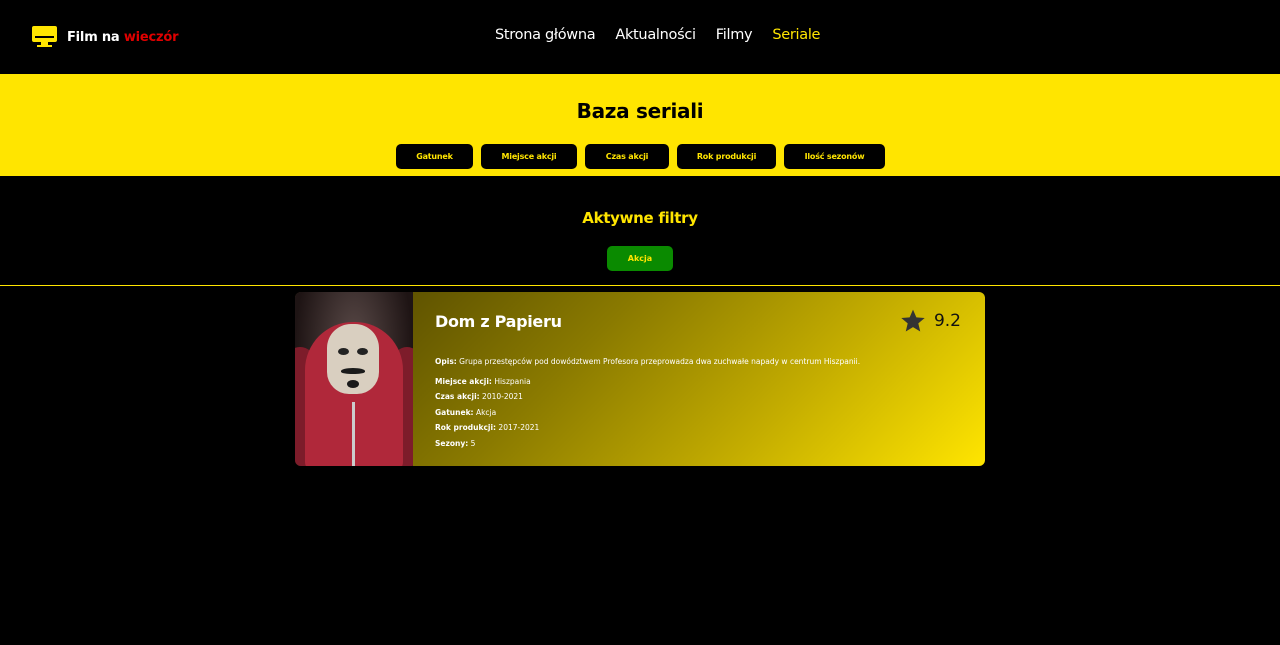 The height and width of the screenshot is (645, 1280). Describe the element at coordinates (834, 156) in the screenshot. I see `filter-seasons-button: Ilość sezonów` at that location.